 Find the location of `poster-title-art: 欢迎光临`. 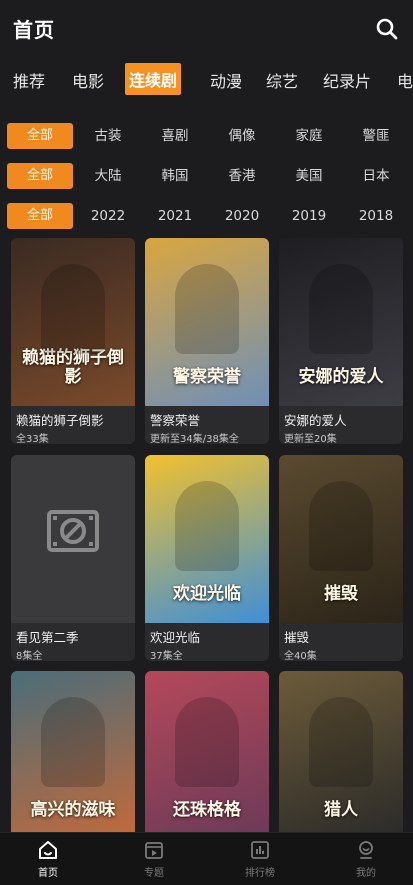

poster-title-art: 欢迎光临 is located at coordinates (207, 594).